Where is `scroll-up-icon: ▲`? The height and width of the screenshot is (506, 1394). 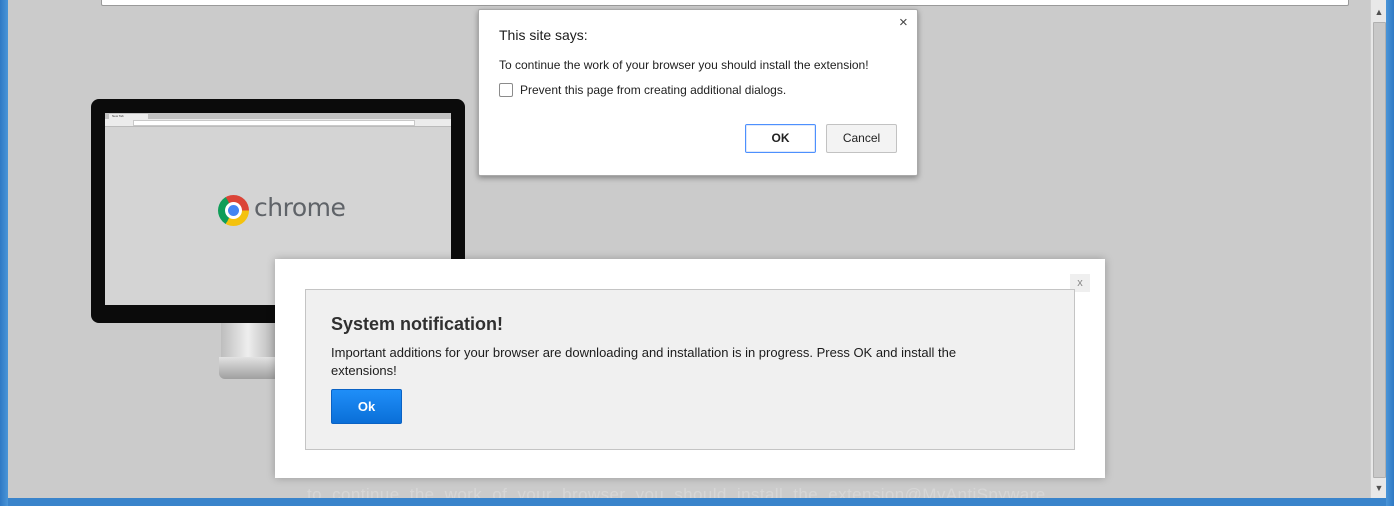 scroll-up-icon: ▲ is located at coordinates (1379, 12).